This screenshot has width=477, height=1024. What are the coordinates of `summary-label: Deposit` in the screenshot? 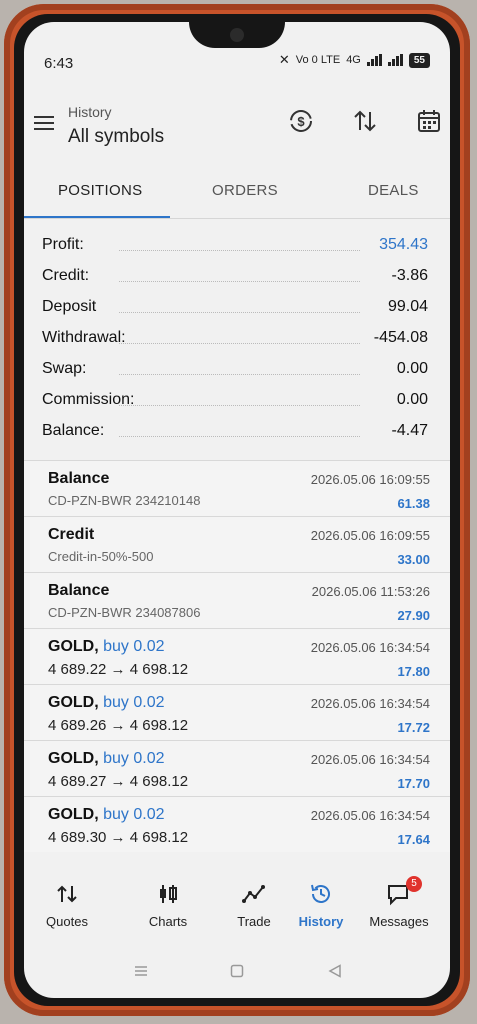 It's located at (69, 306).